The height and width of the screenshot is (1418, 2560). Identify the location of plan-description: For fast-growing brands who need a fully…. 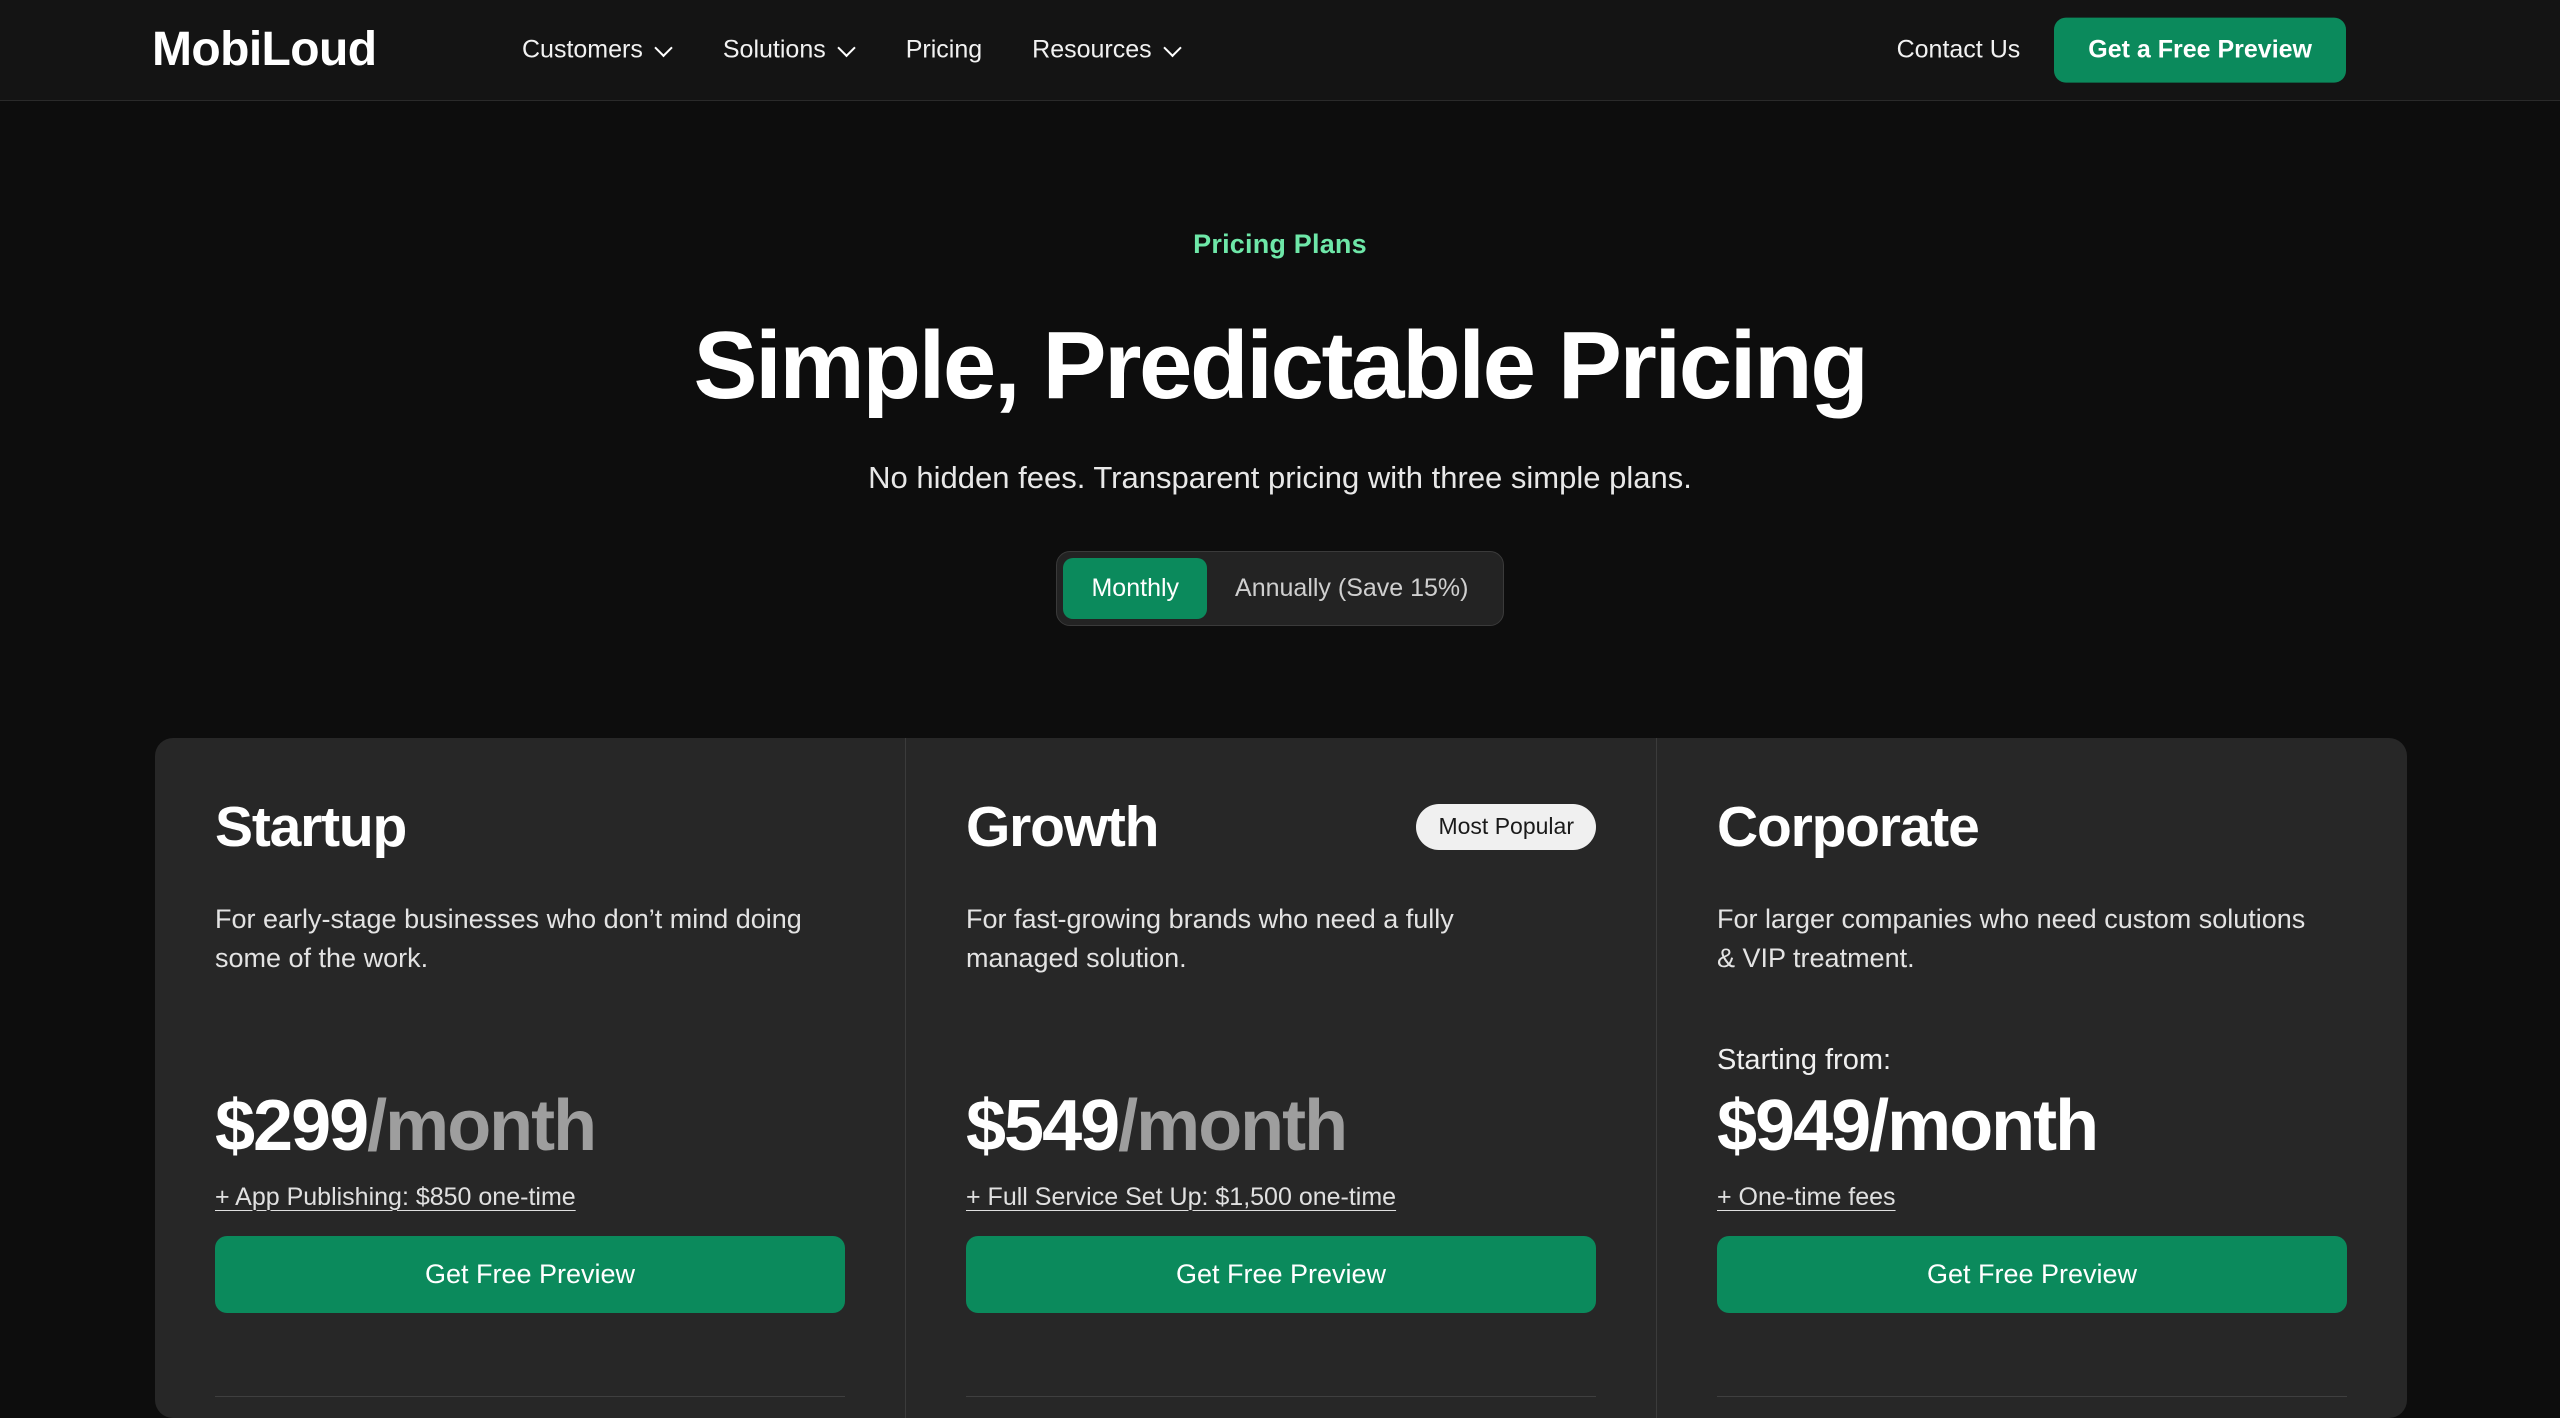
(1210, 939).